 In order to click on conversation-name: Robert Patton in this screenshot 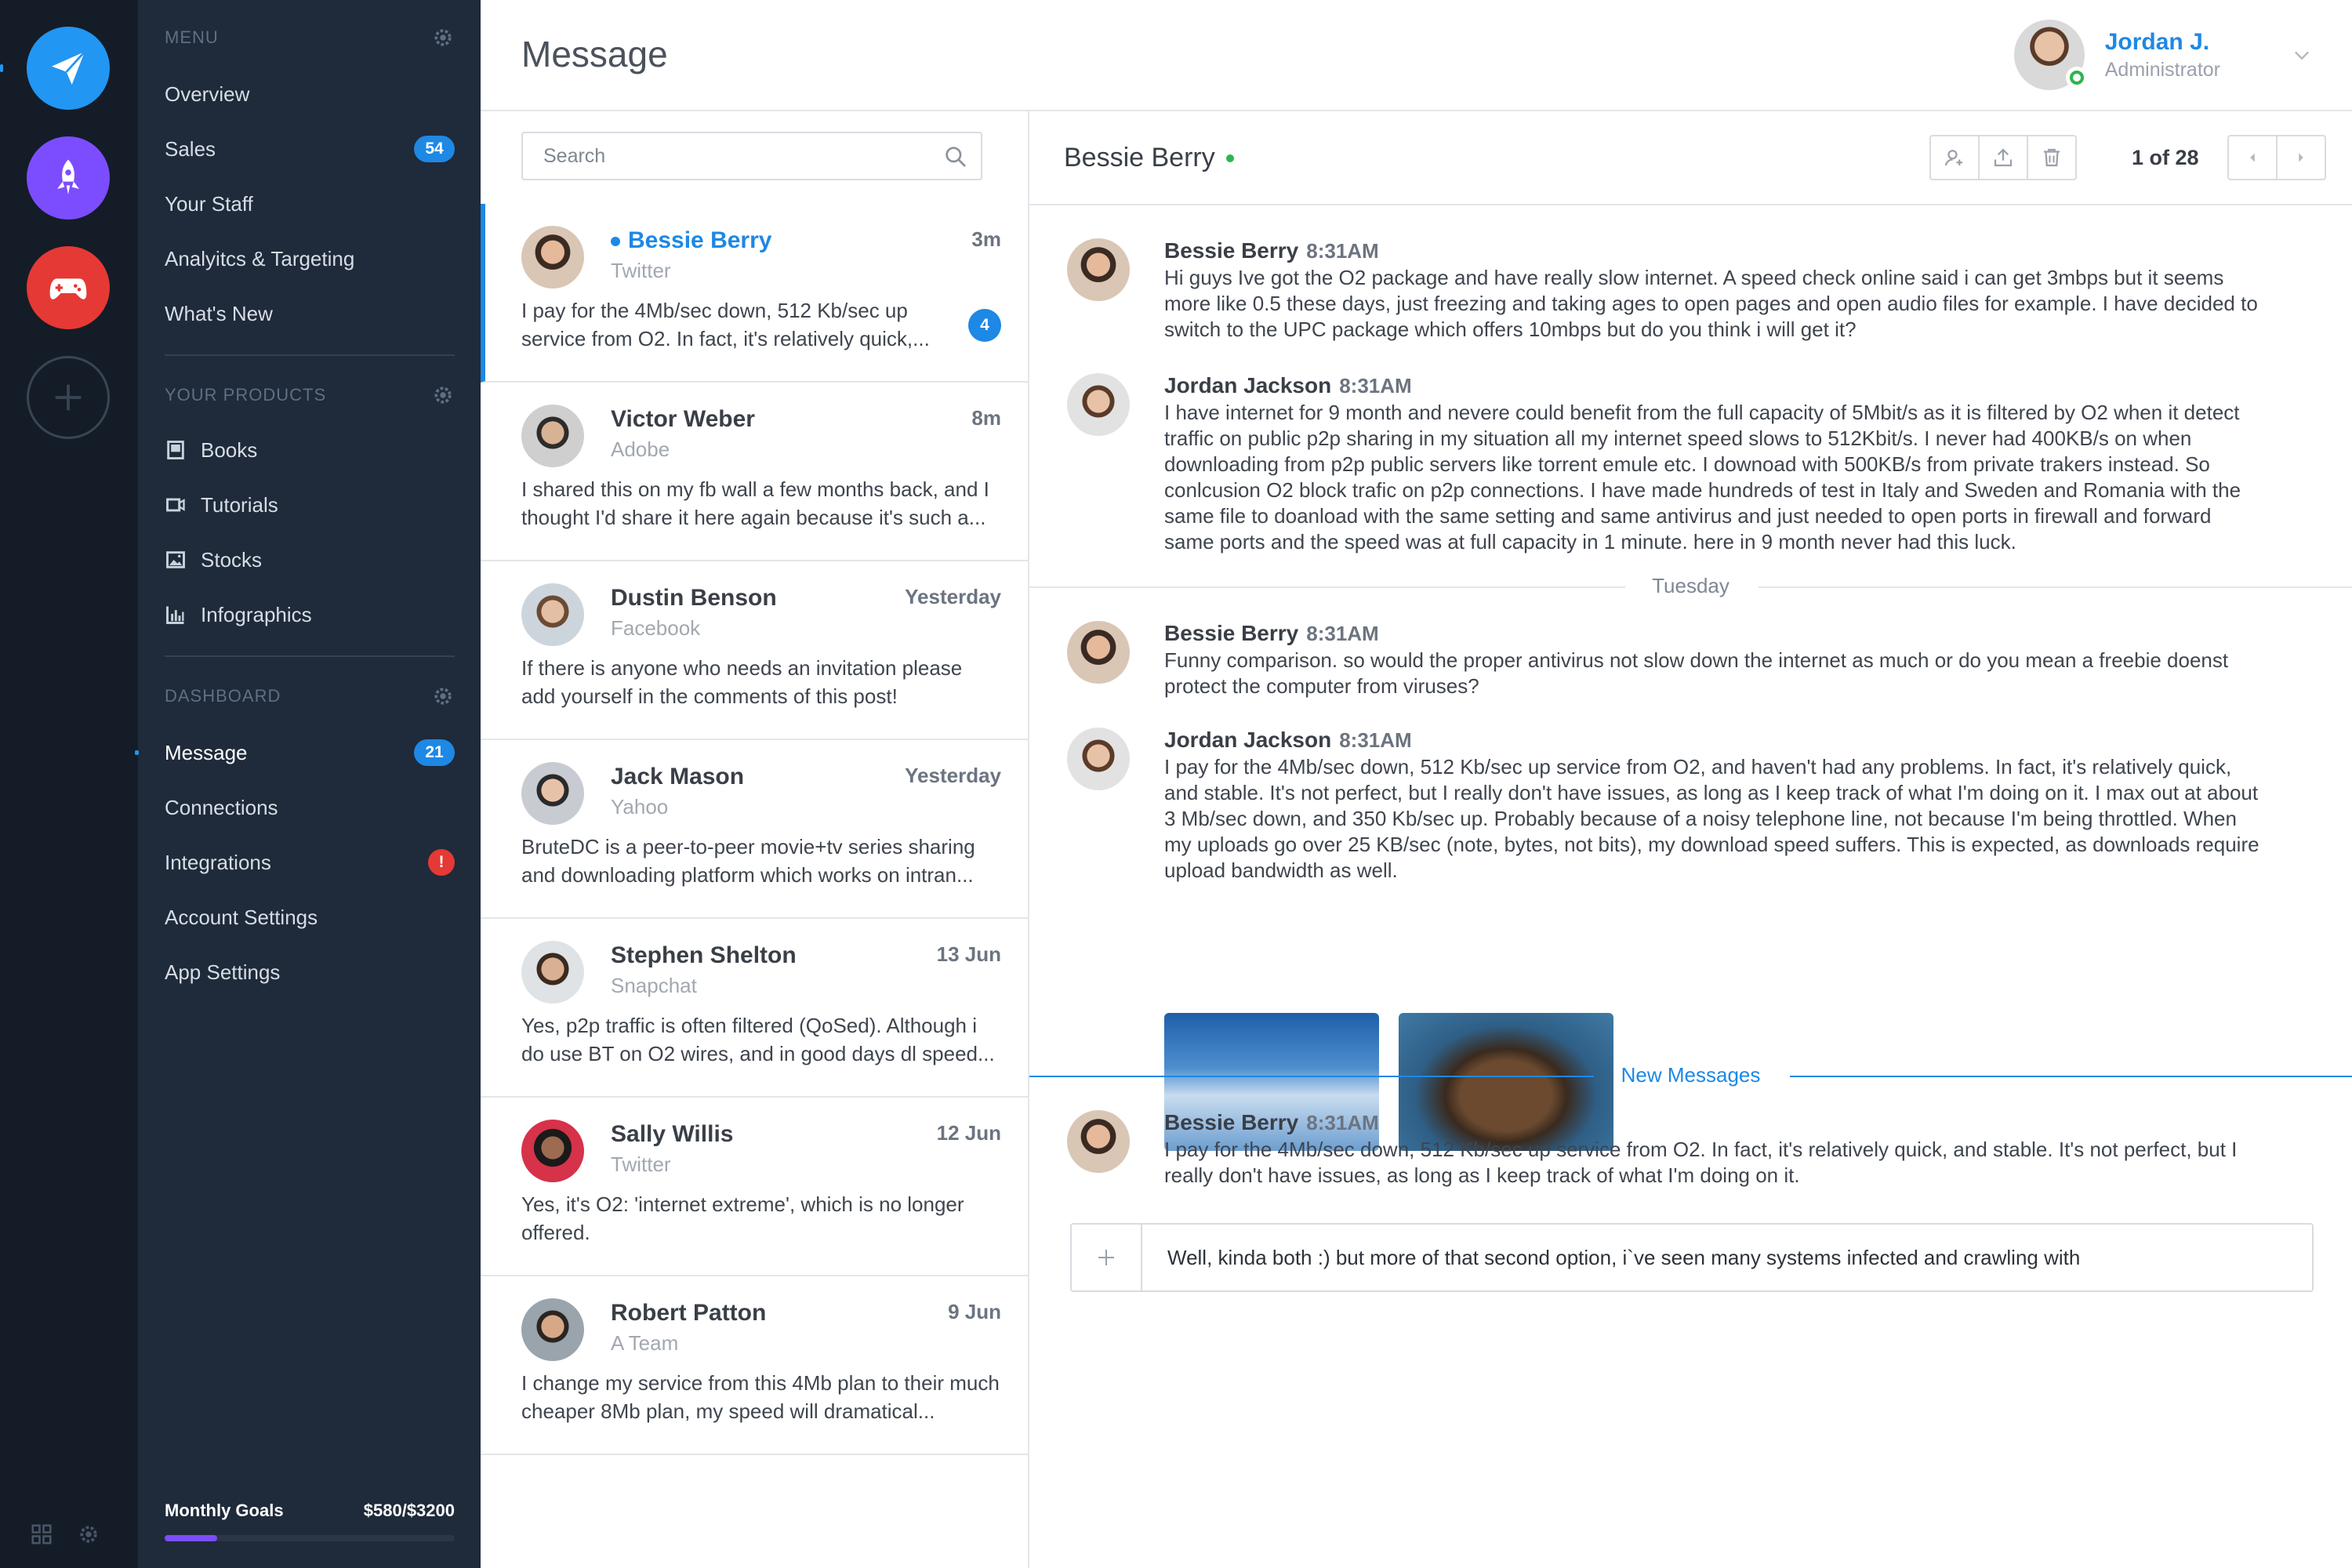, I will do `click(689, 1313)`.